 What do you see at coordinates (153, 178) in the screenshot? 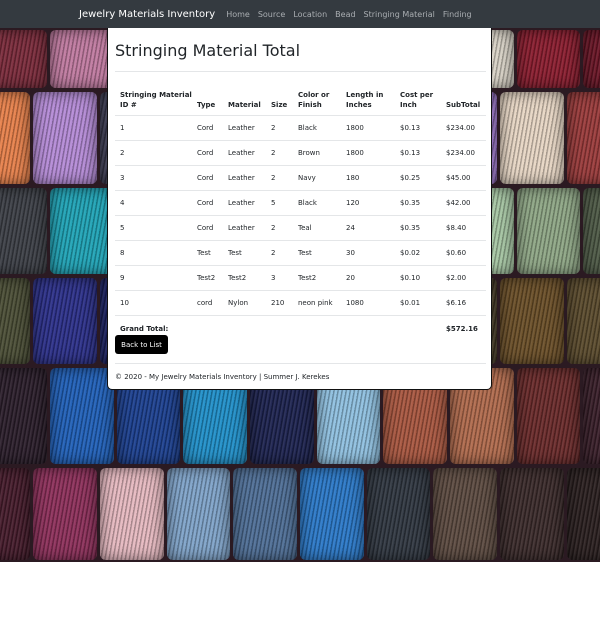
I see `cell-id: 3` at bounding box center [153, 178].